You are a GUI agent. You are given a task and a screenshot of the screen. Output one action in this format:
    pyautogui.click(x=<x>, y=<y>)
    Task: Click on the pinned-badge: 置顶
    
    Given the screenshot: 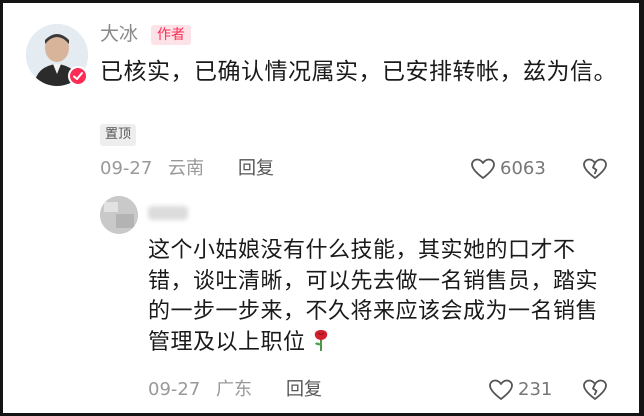 What is the action you would take?
    pyautogui.click(x=118, y=135)
    